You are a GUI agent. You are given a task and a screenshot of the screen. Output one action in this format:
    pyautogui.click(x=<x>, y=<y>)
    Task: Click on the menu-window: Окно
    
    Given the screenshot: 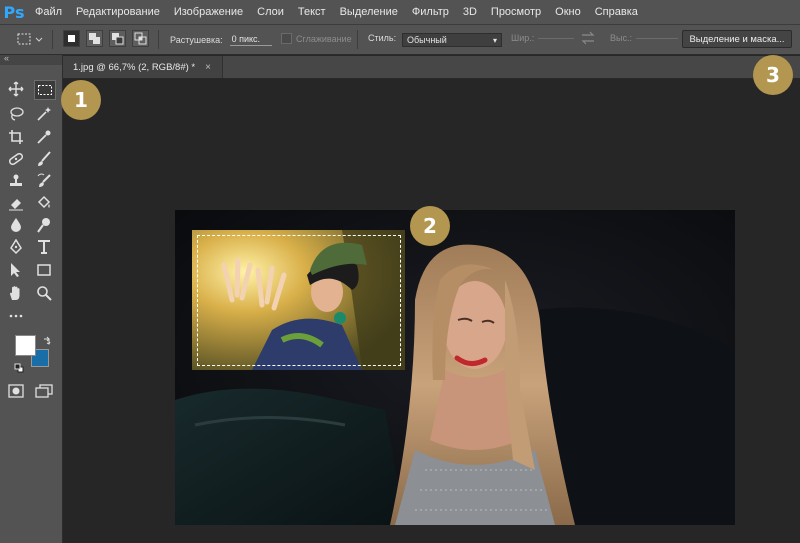 What is the action you would take?
    pyautogui.click(x=568, y=12)
    